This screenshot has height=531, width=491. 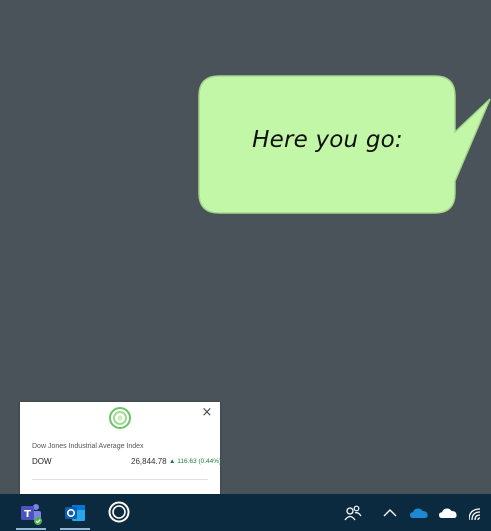 I want to click on taskbar-app-teams: T, so click(x=31, y=512).